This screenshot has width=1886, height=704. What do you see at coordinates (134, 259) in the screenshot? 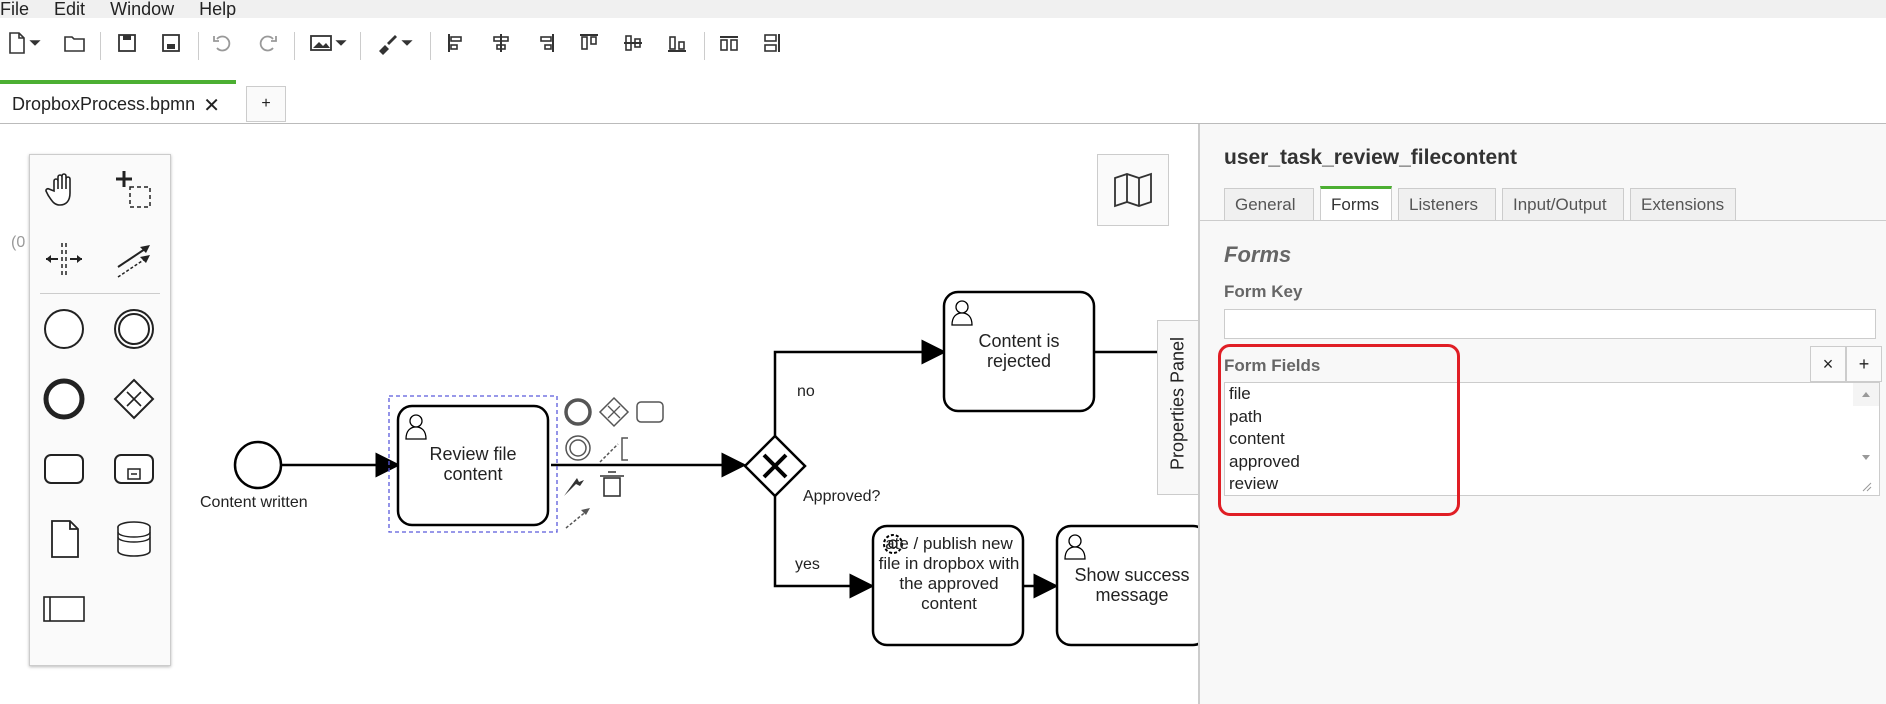
I see `global-connect-tool-icon` at bounding box center [134, 259].